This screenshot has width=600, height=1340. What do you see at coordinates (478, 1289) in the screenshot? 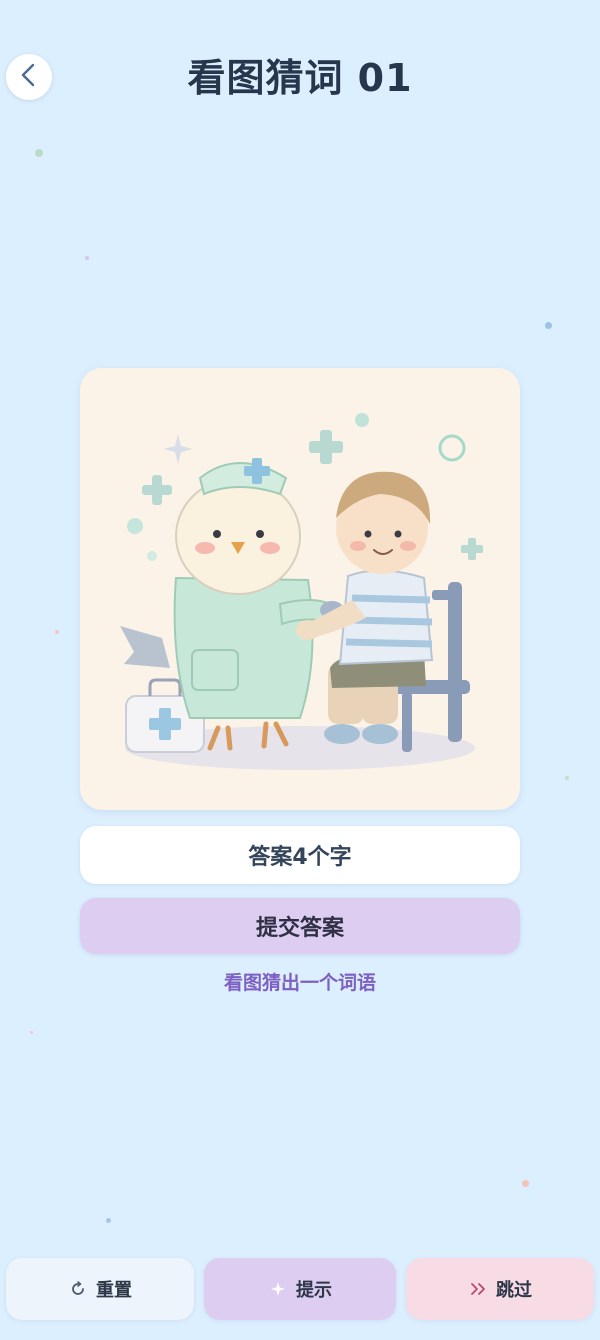
I see `skip-icon` at bounding box center [478, 1289].